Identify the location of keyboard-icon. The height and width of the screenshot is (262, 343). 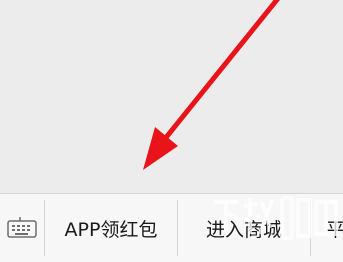
(22, 227).